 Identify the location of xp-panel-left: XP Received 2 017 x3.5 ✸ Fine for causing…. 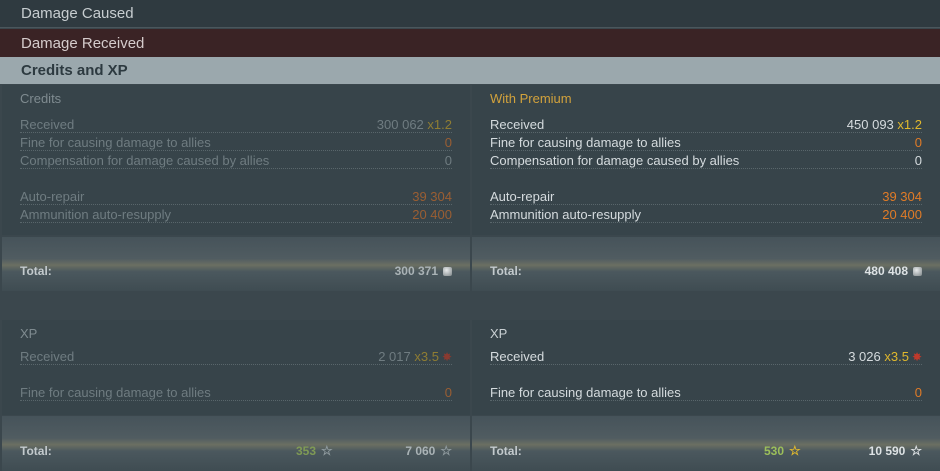
(236, 367).